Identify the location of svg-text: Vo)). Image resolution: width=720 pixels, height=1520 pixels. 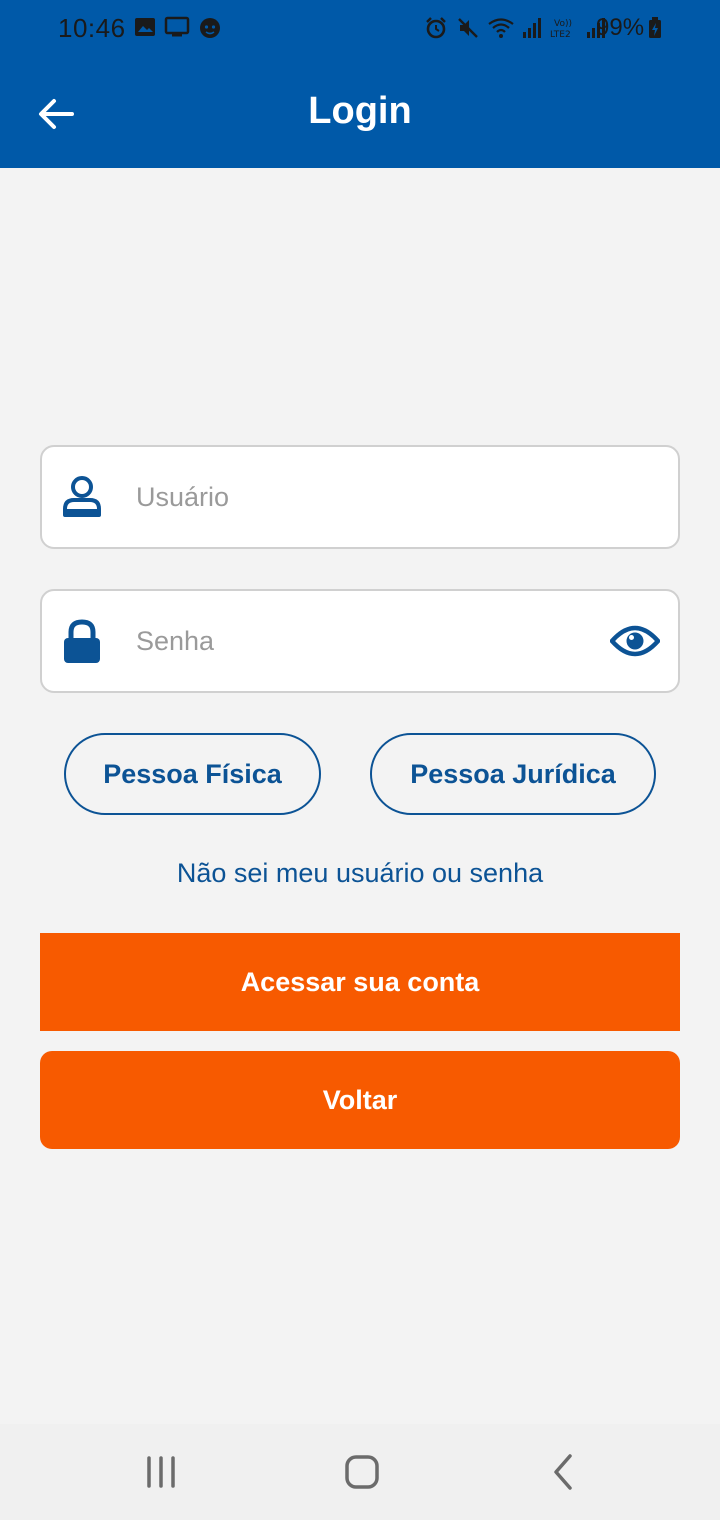
(563, 24).